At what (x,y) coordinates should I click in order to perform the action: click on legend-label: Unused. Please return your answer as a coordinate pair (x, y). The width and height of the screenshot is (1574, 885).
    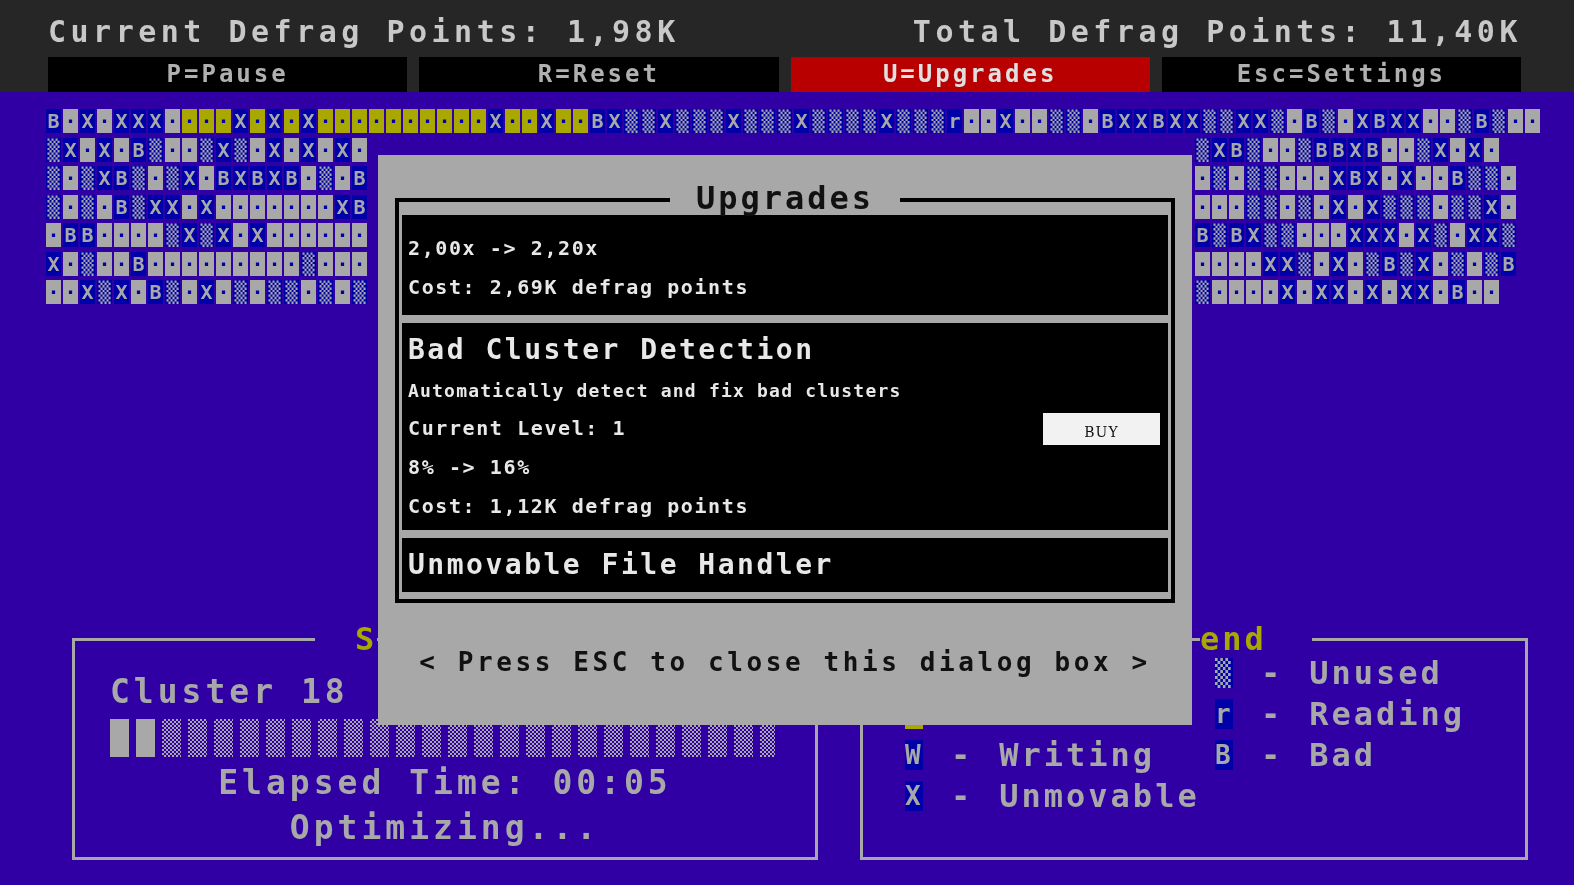
    Looking at the image, I should click on (1376, 672).